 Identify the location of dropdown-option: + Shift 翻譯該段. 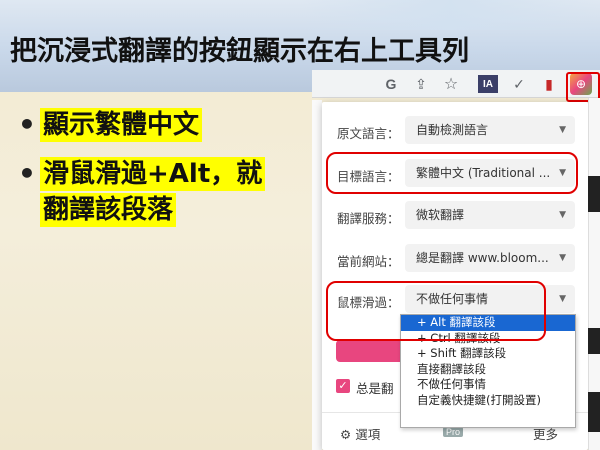
(488, 354).